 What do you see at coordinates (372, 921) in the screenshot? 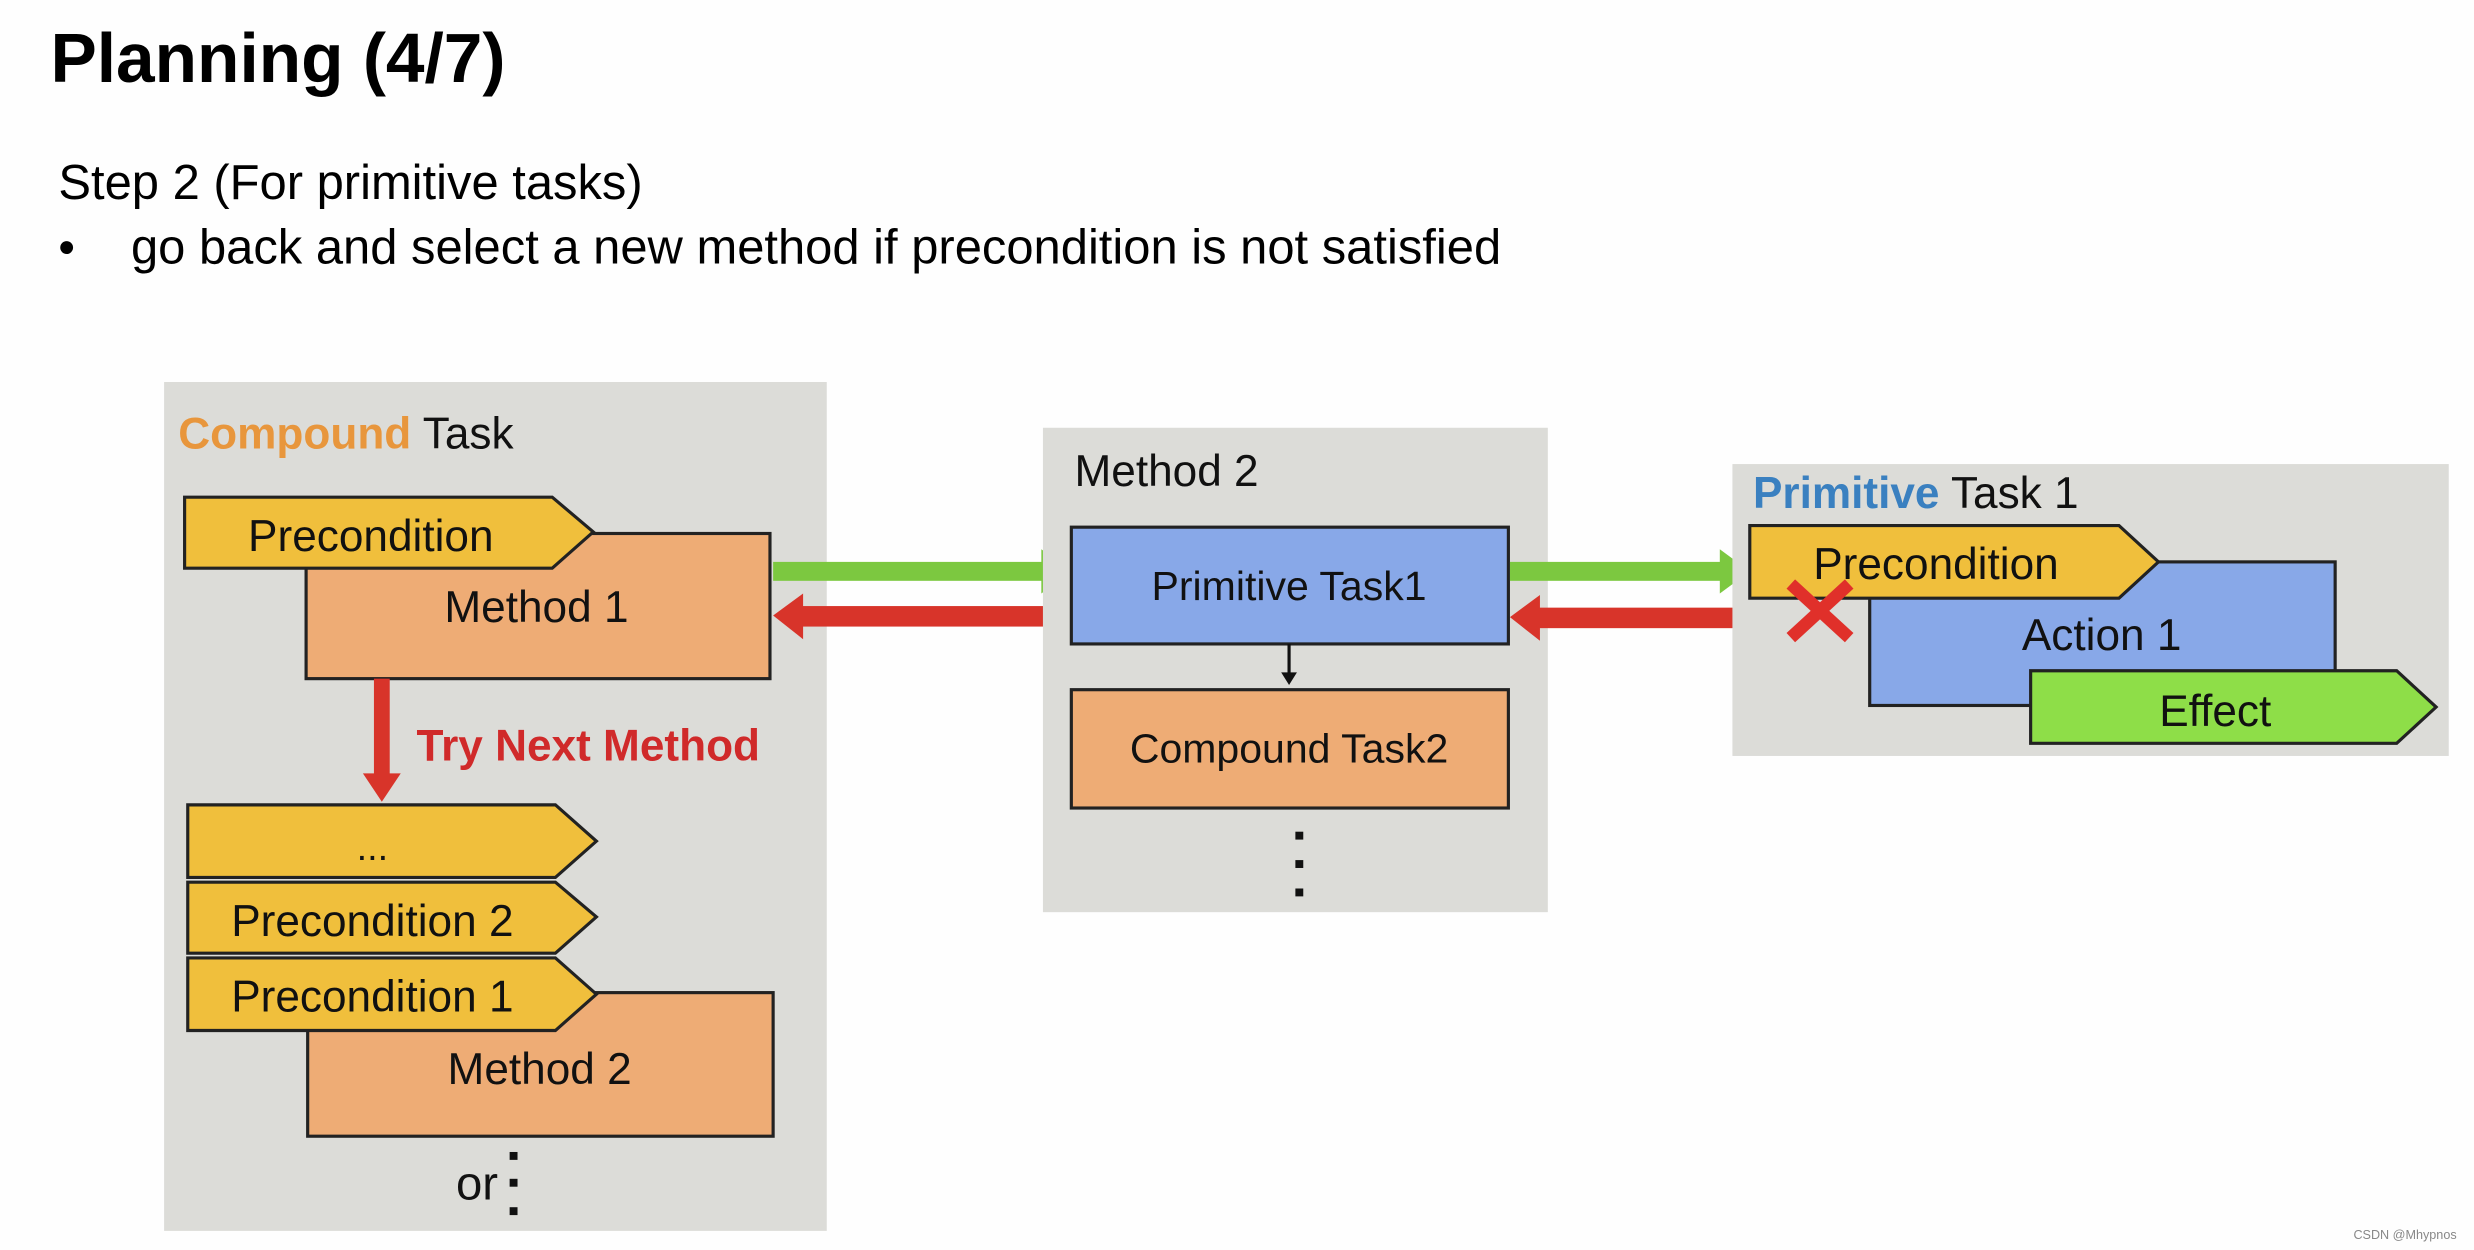
I see `precondition2-label: Precondition 2` at bounding box center [372, 921].